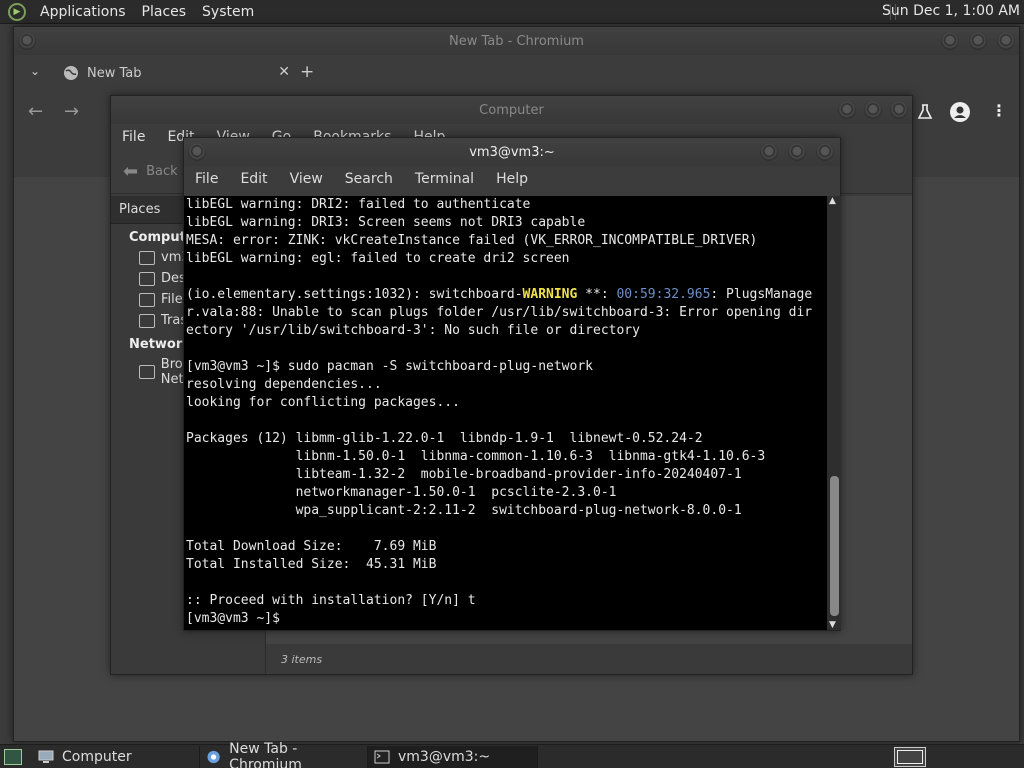 Image resolution: width=1024 pixels, height=768 pixels. Describe the element at coordinates (331, 600) in the screenshot. I see `terminal-line: :: Proceed with installation? [Y/n] t` at that location.